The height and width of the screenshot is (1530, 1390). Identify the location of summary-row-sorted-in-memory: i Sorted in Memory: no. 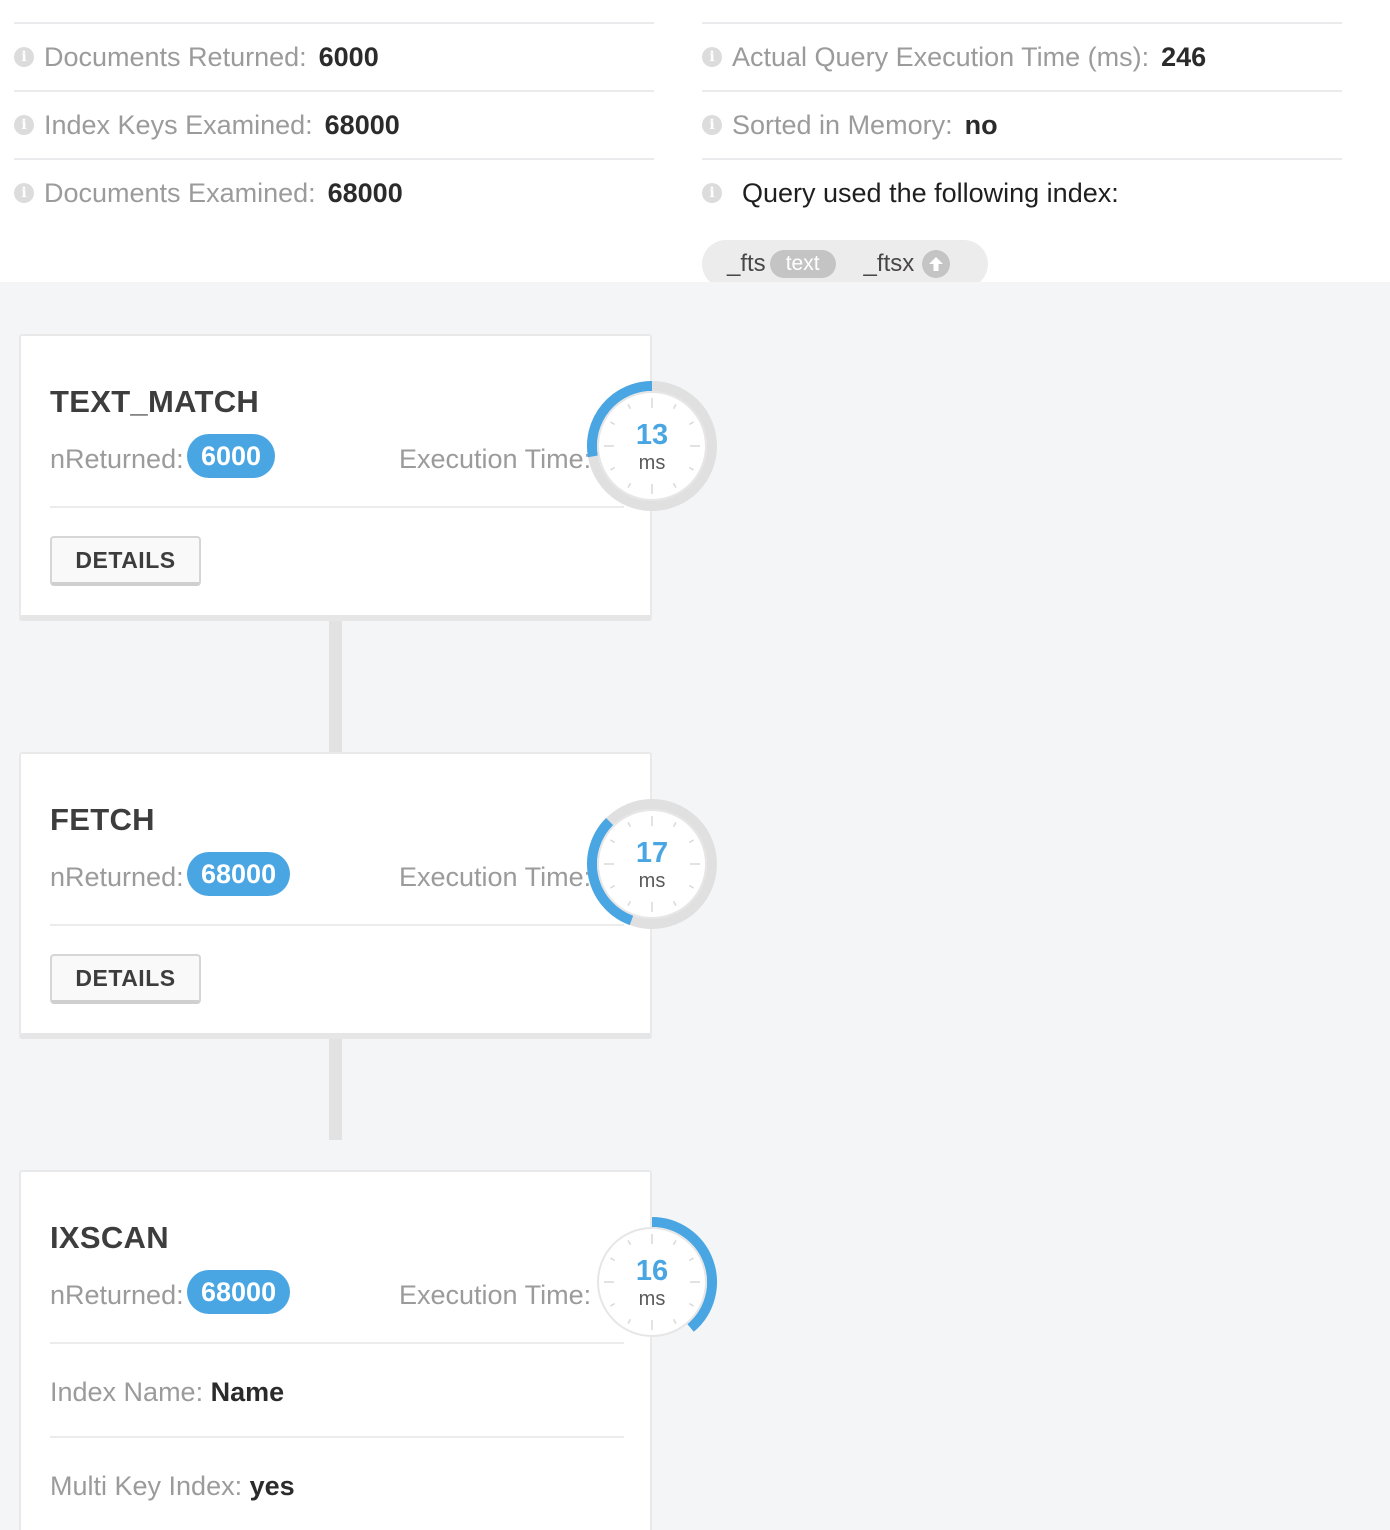
(1022, 124).